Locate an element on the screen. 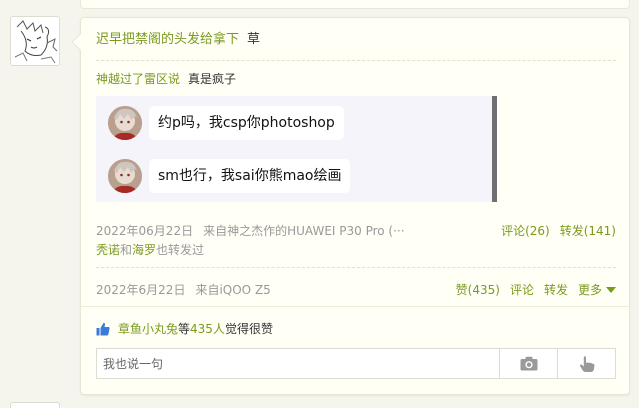 Image resolution: width=639 pixels, height=408 pixels. chat-bubble: 约p吗，我csp你photoshop is located at coordinates (246, 123).